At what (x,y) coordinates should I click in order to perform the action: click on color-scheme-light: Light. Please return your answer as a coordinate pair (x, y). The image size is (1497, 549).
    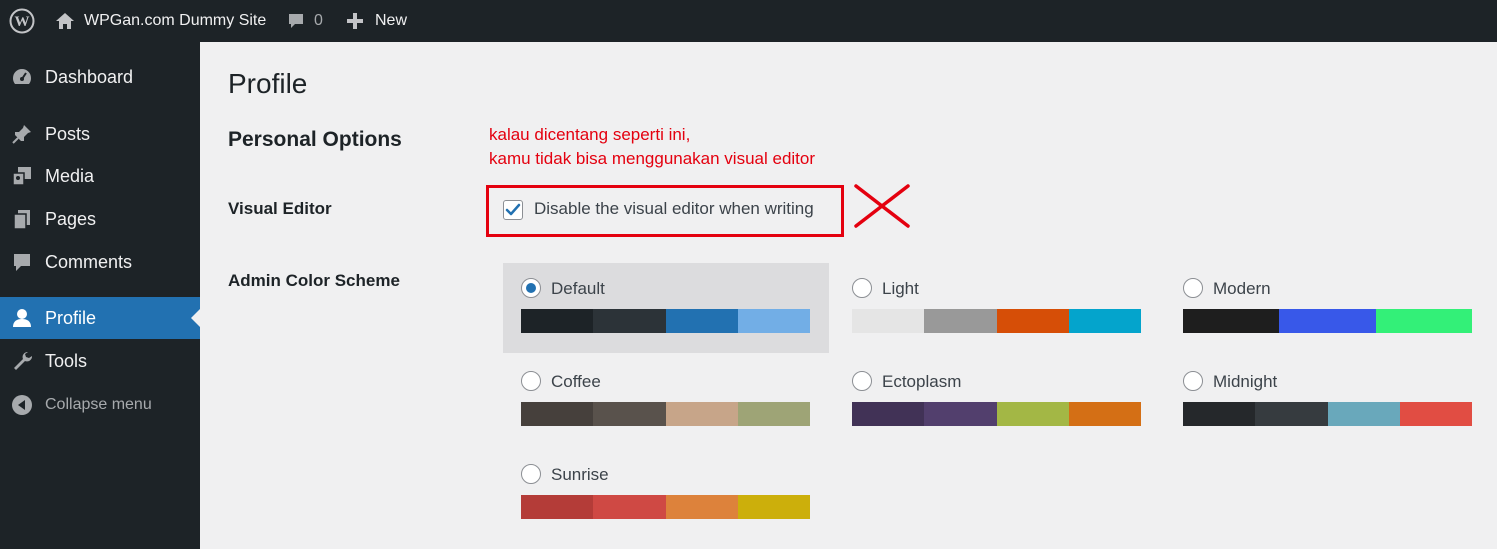
    Looking at the image, I should click on (997, 308).